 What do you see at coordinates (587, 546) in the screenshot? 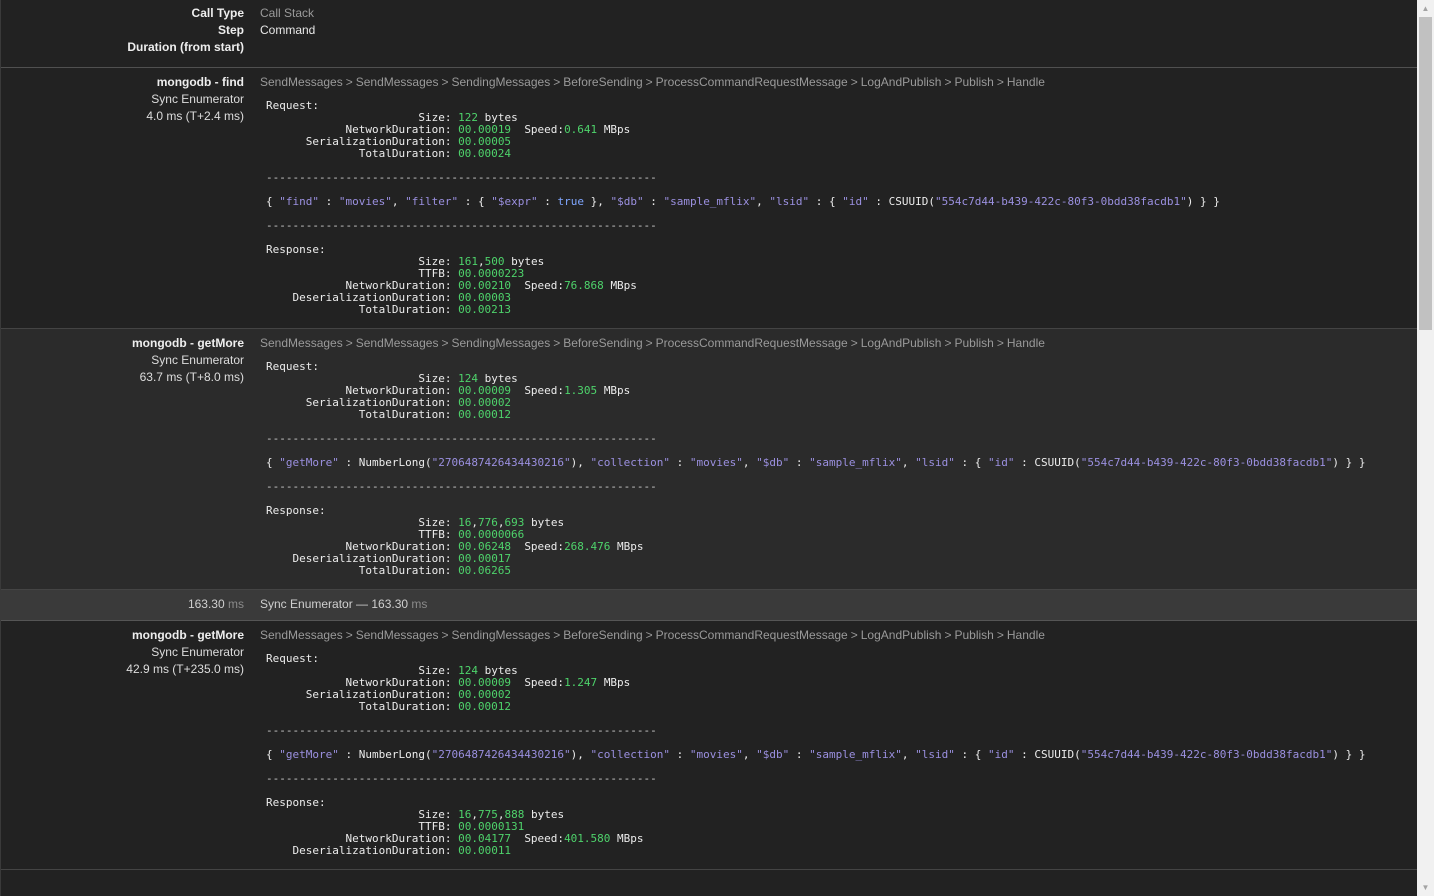
I see `response-speed: 268.476` at bounding box center [587, 546].